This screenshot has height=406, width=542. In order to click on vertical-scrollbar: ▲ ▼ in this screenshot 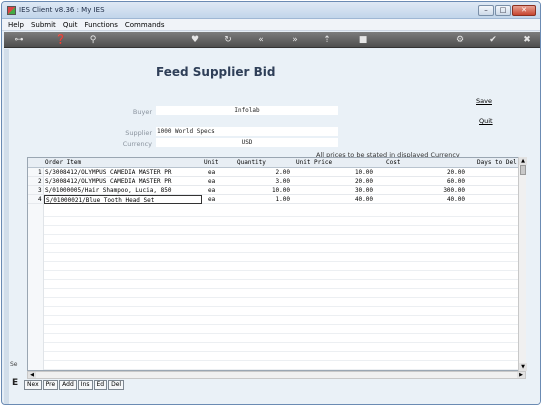, I will do `click(522, 264)`.